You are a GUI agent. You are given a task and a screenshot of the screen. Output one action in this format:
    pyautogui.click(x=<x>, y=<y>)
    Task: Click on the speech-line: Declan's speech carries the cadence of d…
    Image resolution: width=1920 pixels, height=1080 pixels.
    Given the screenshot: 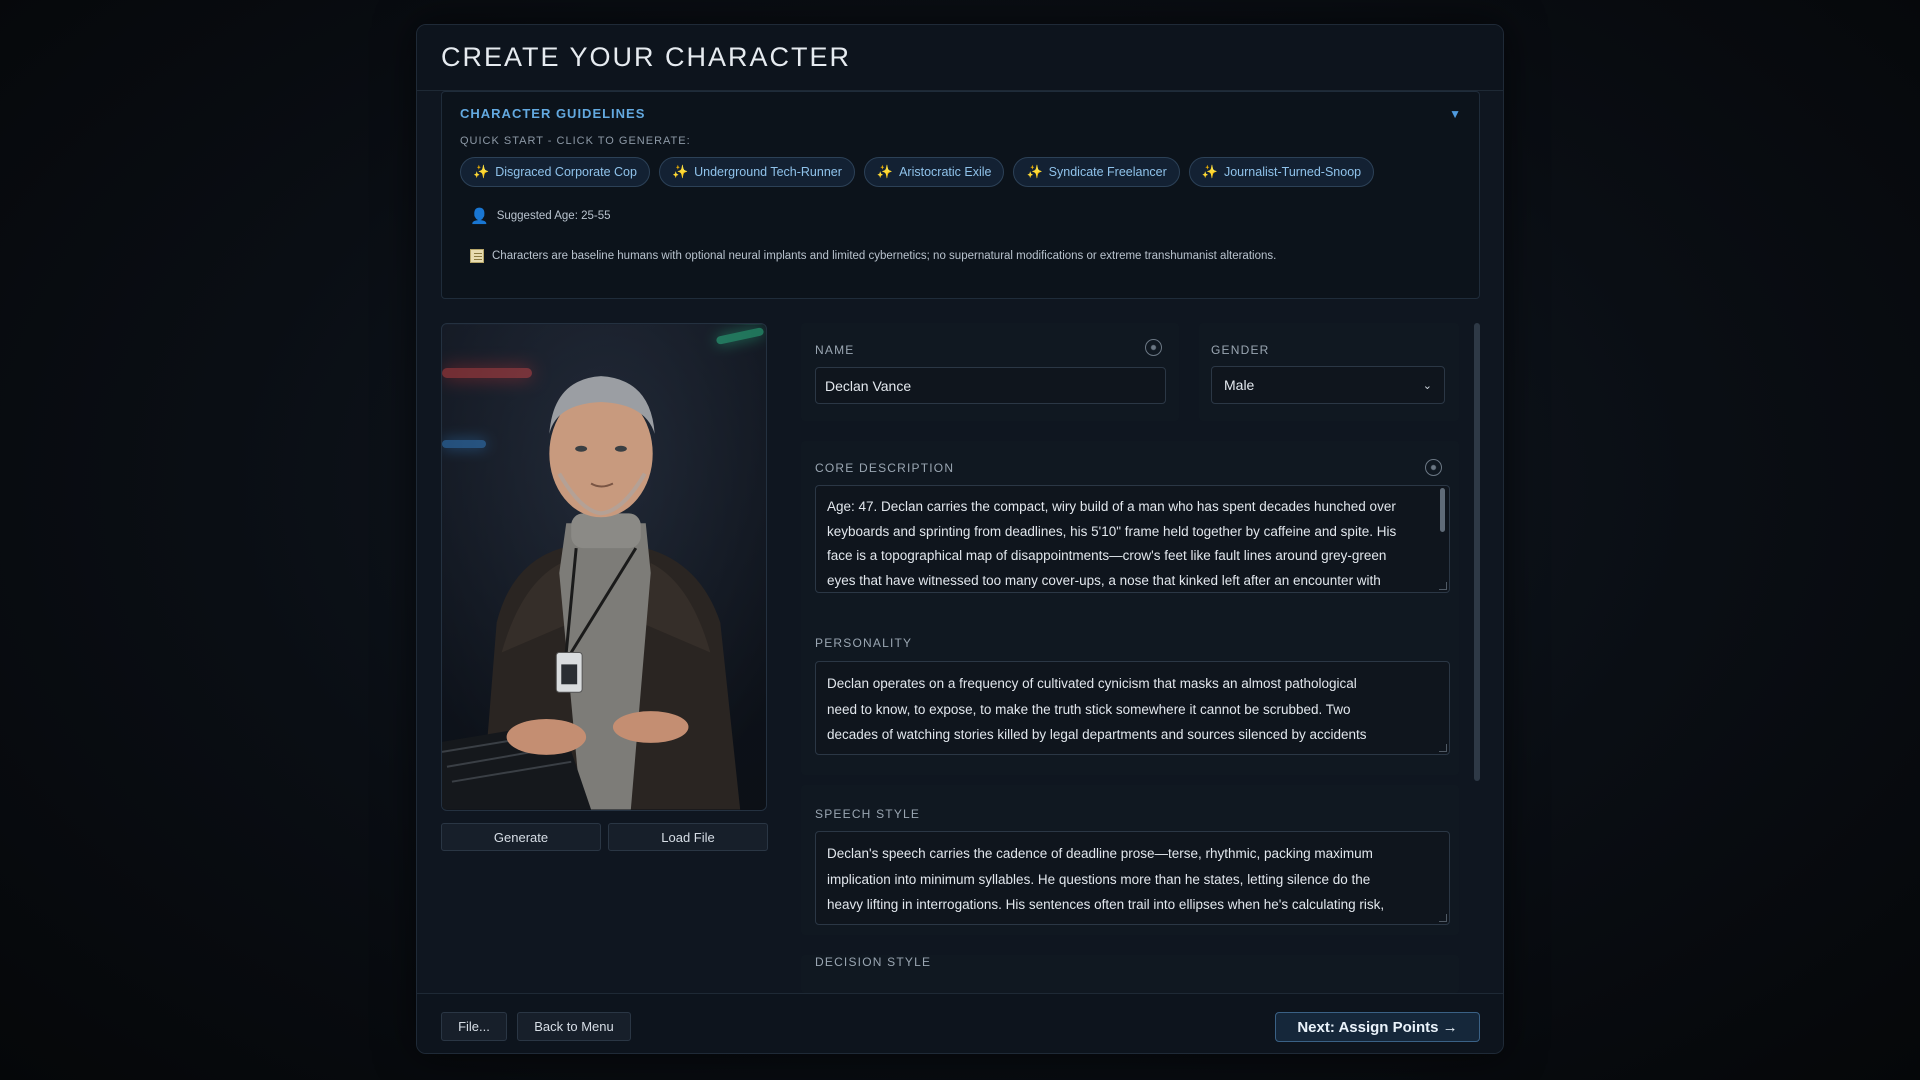 What is the action you would take?
    pyautogui.click(x=1100, y=853)
    